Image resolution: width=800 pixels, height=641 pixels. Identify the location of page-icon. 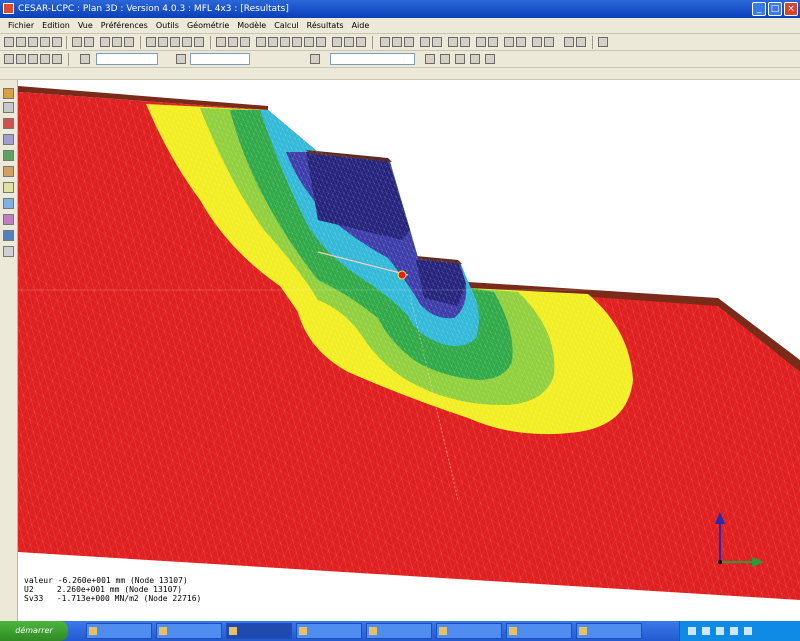
(85, 59).